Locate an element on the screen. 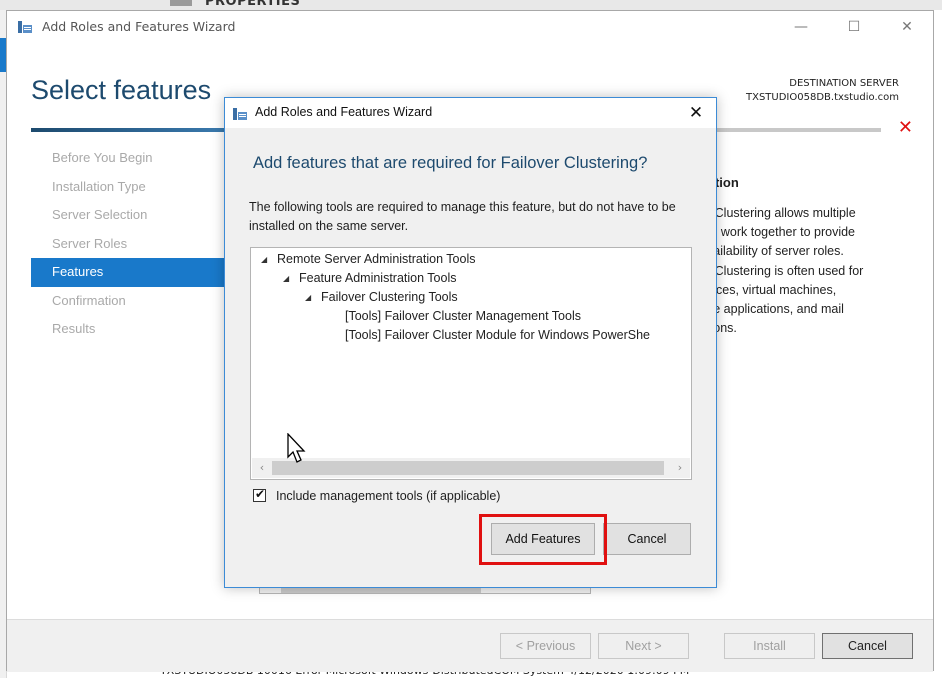  description-line: tions. is located at coordinates (722, 328).